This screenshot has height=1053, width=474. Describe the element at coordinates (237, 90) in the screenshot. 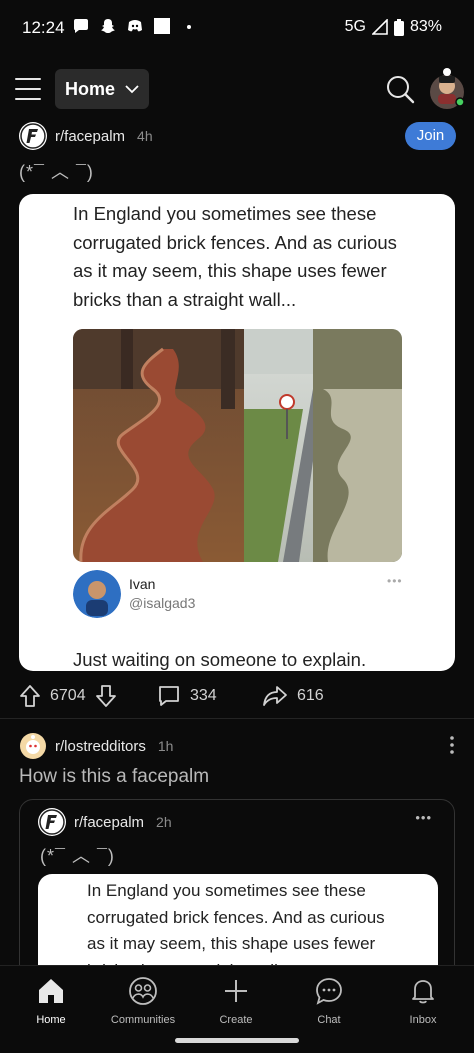

I see `app-header: Home` at that location.